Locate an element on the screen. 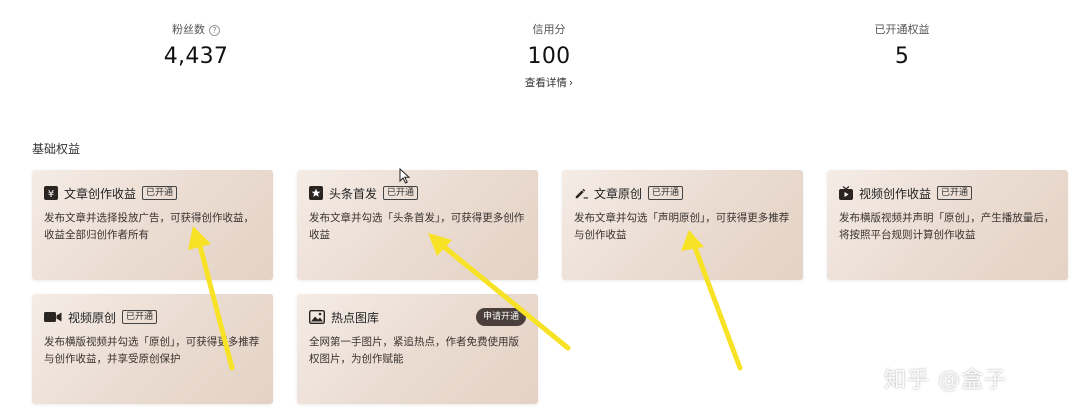 The width and height of the screenshot is (1080, 420). stat-followers: 粉丝数 ? 4,437 is located at coordinates (196, 43).